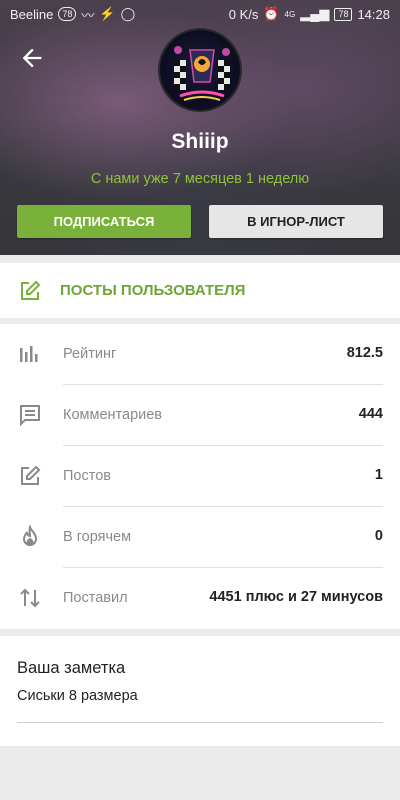  Describe the element at coordinates (200, 598) in the screenshot. I see `stat-row-votes: Поставил 4451 плюс и 27 минусов` at that location.